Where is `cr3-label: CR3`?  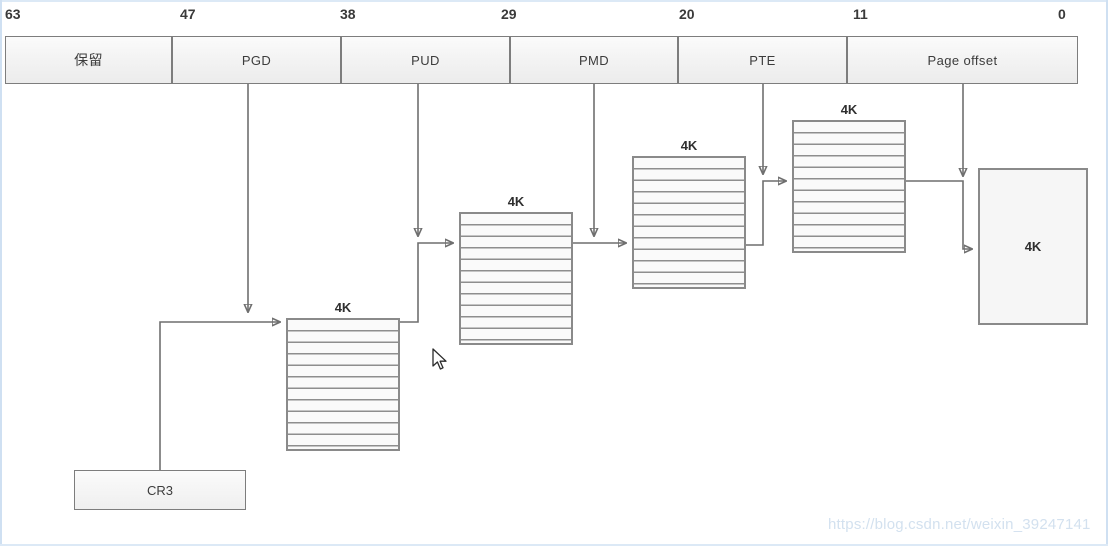 cr3-label: CR3 is located at coordinates (159, 490).